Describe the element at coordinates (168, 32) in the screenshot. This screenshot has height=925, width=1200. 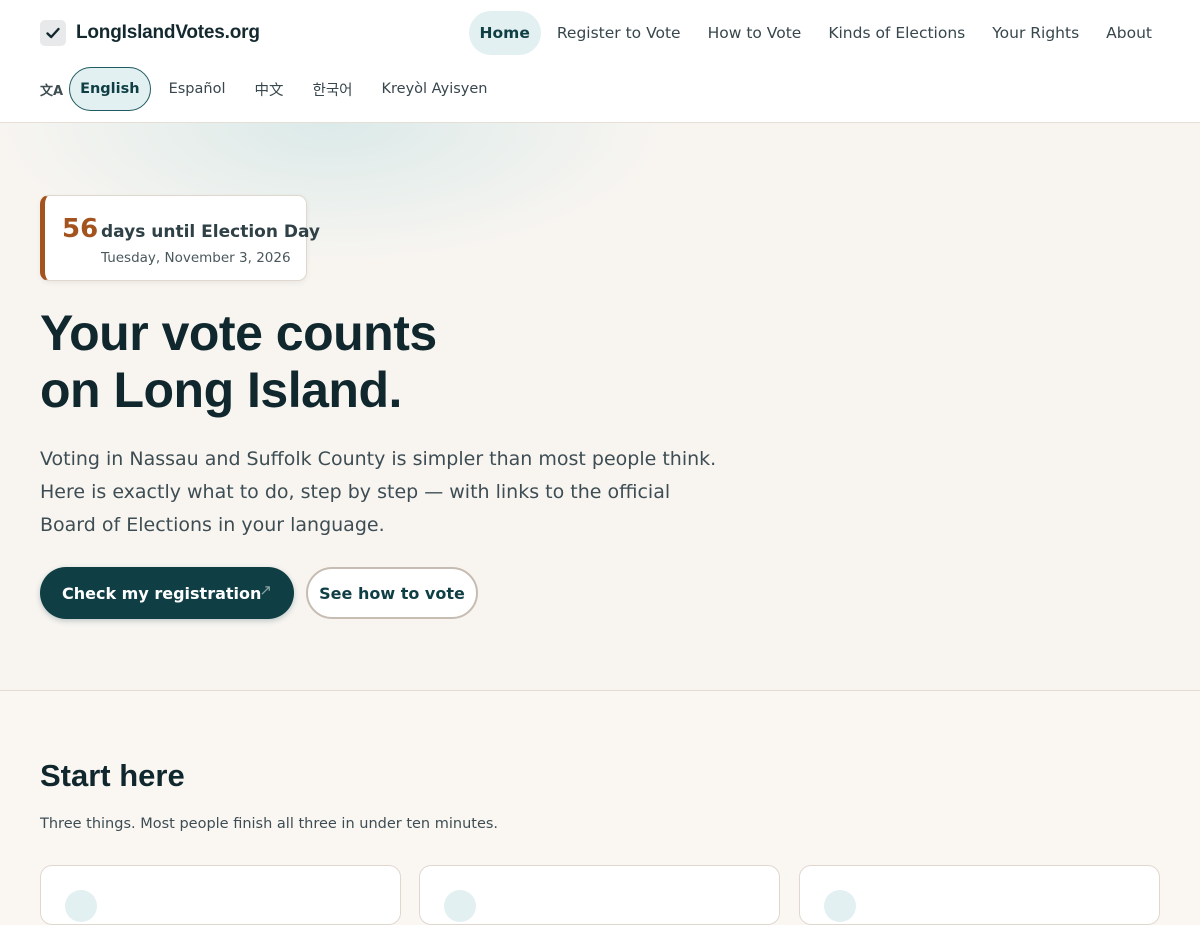
I see `brand-name: LongIslandVotes.org` at that location.